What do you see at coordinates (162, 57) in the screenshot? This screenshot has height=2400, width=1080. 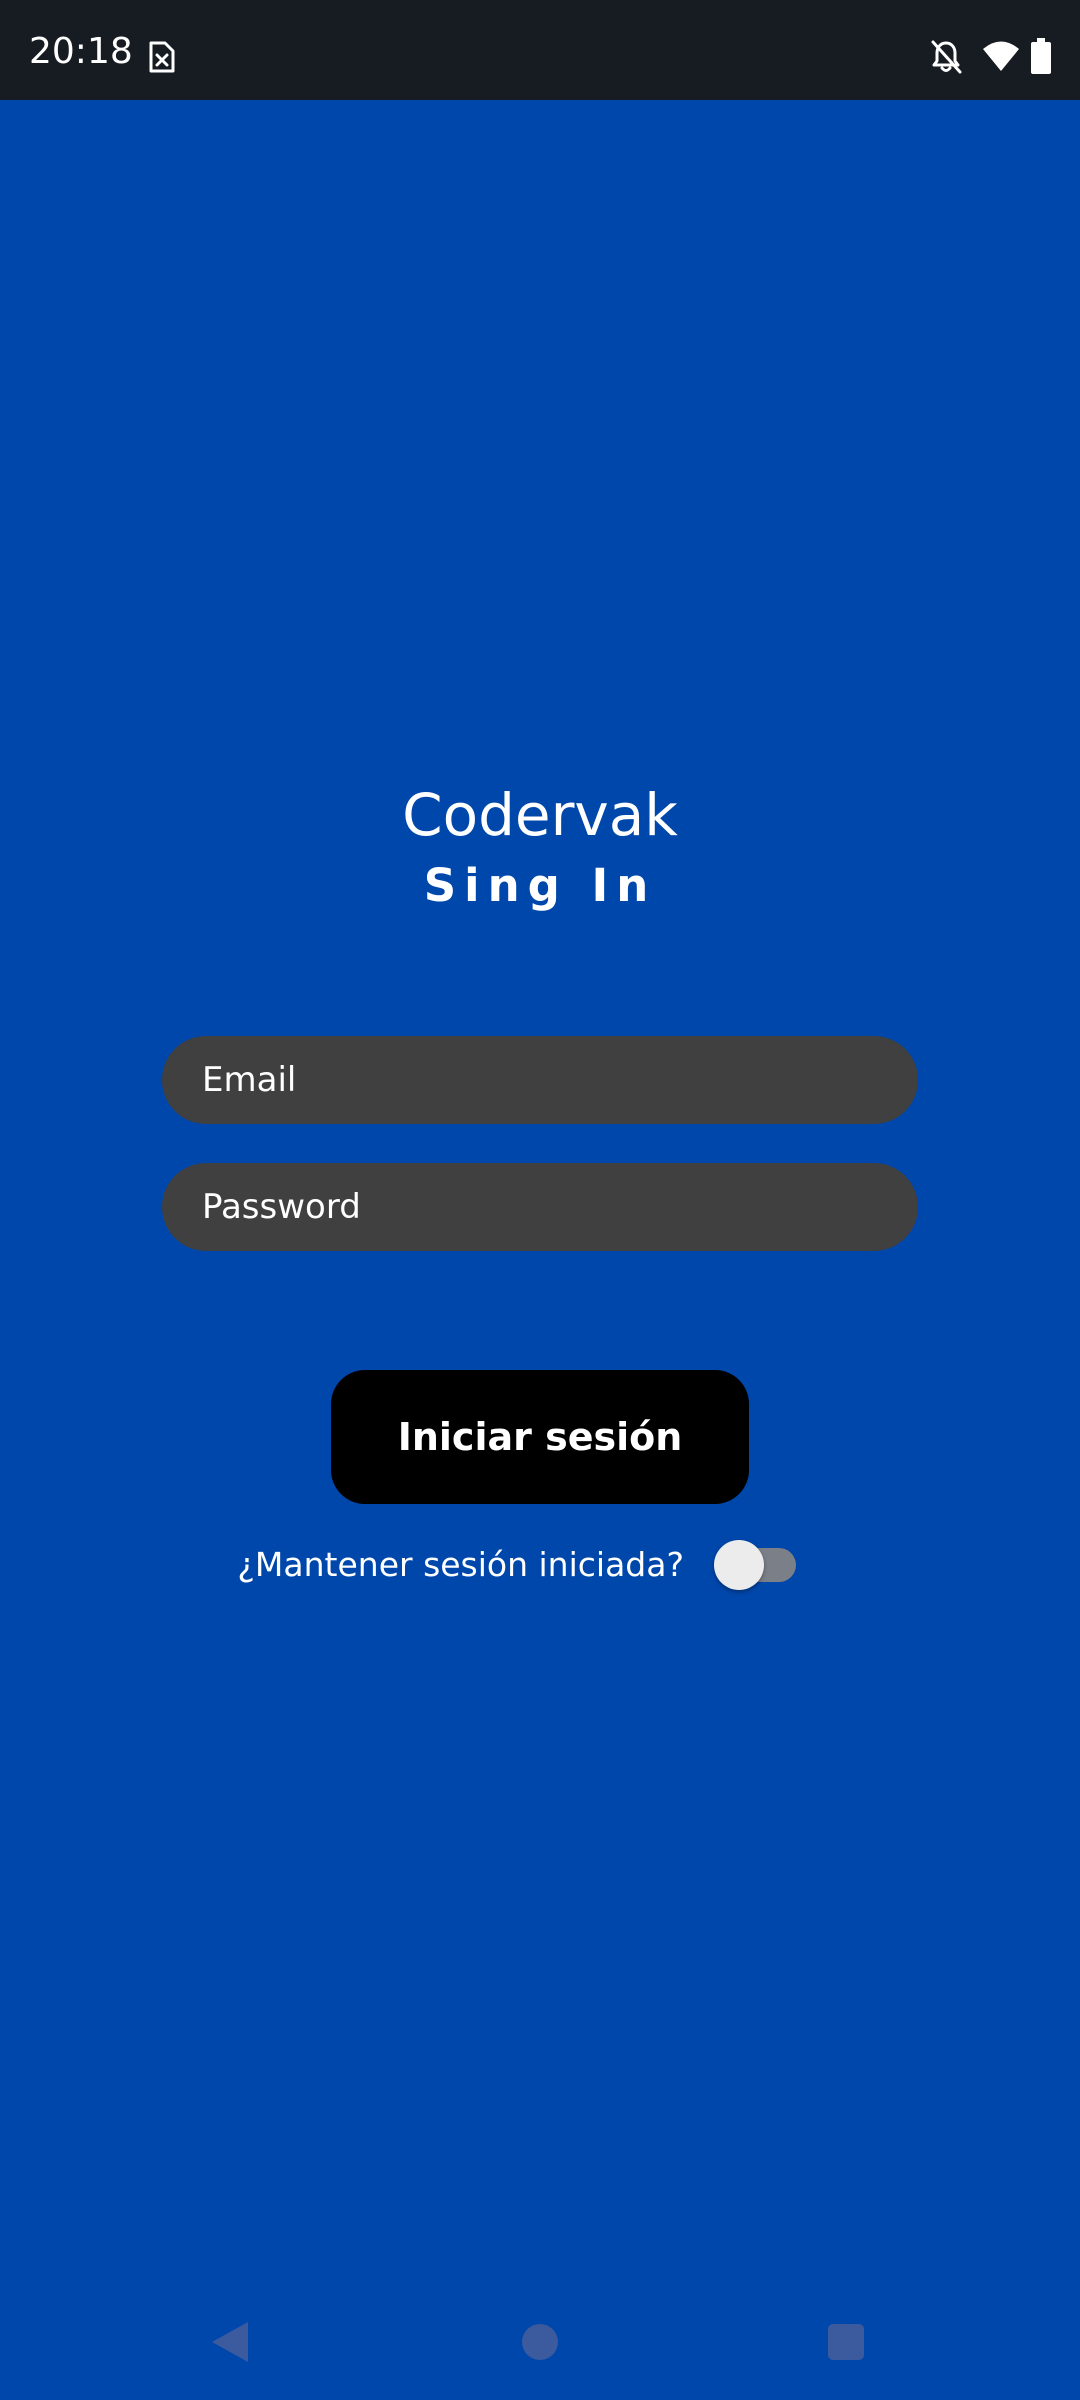 I see `sim-card-missing-icon` at bounding box center [162, 57].